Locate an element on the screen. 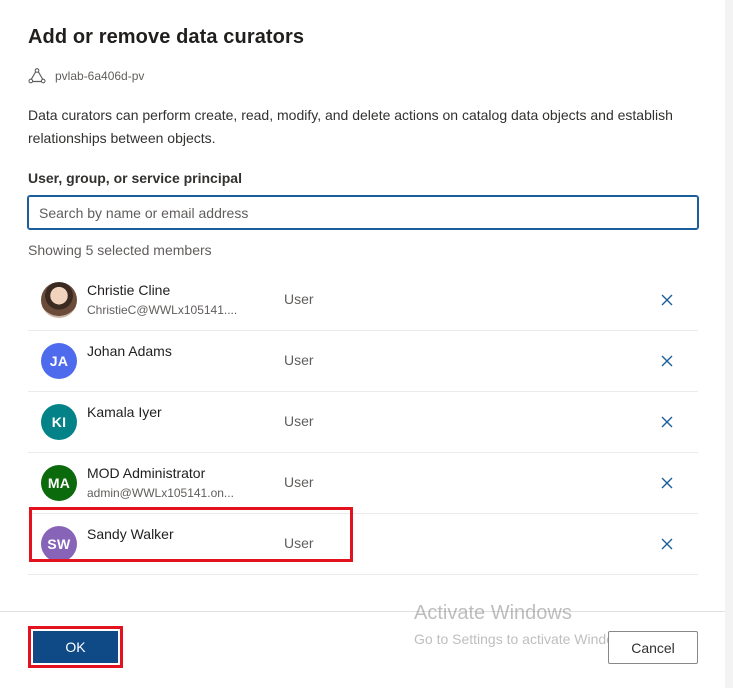 The image size is (733, 688). cancel-button: Cancel is located at coordinates (653, 647).